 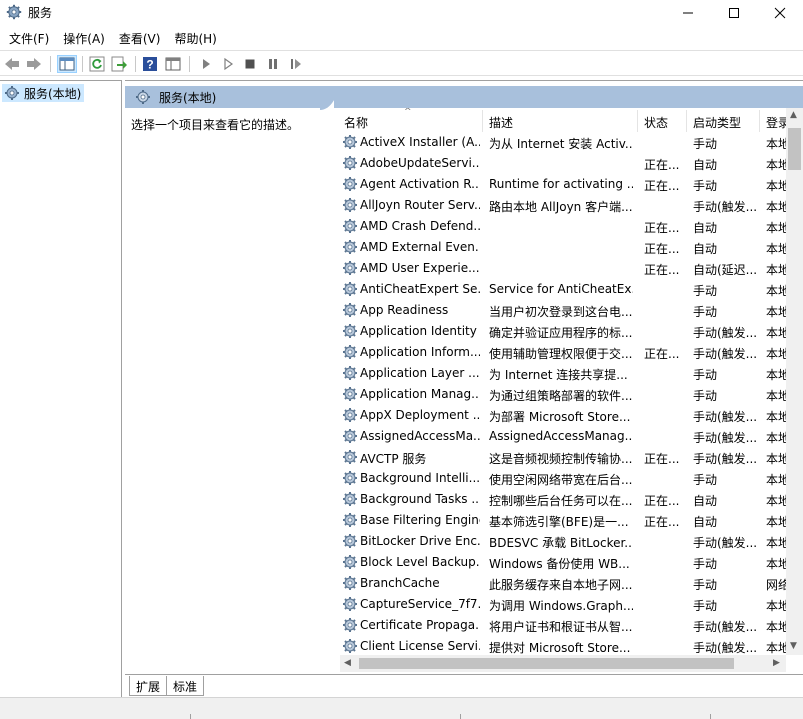 I want to click on properties-view-icon, so click(x=173, y=64).